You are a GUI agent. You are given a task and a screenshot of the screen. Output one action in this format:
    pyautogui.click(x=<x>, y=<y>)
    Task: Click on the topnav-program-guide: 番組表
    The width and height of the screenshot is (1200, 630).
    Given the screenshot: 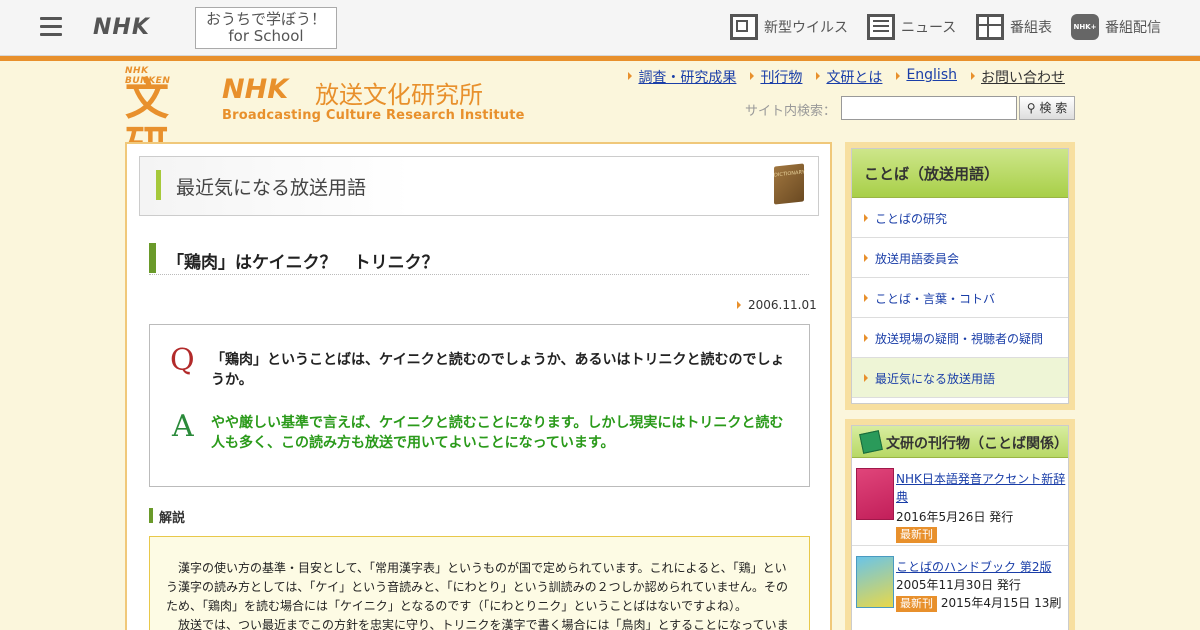 What is the action you would take?
    pyautogui.click(x=1014, y=27)
    